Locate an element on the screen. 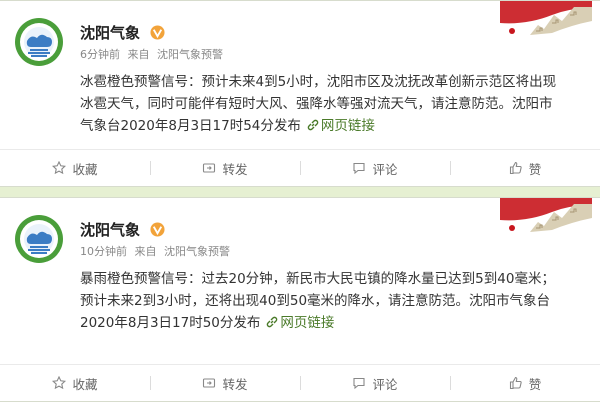 This screenshot has width=600, height=402. content-line: 2020年8月3日17时50分发布 is located at coordinates (170, 323).